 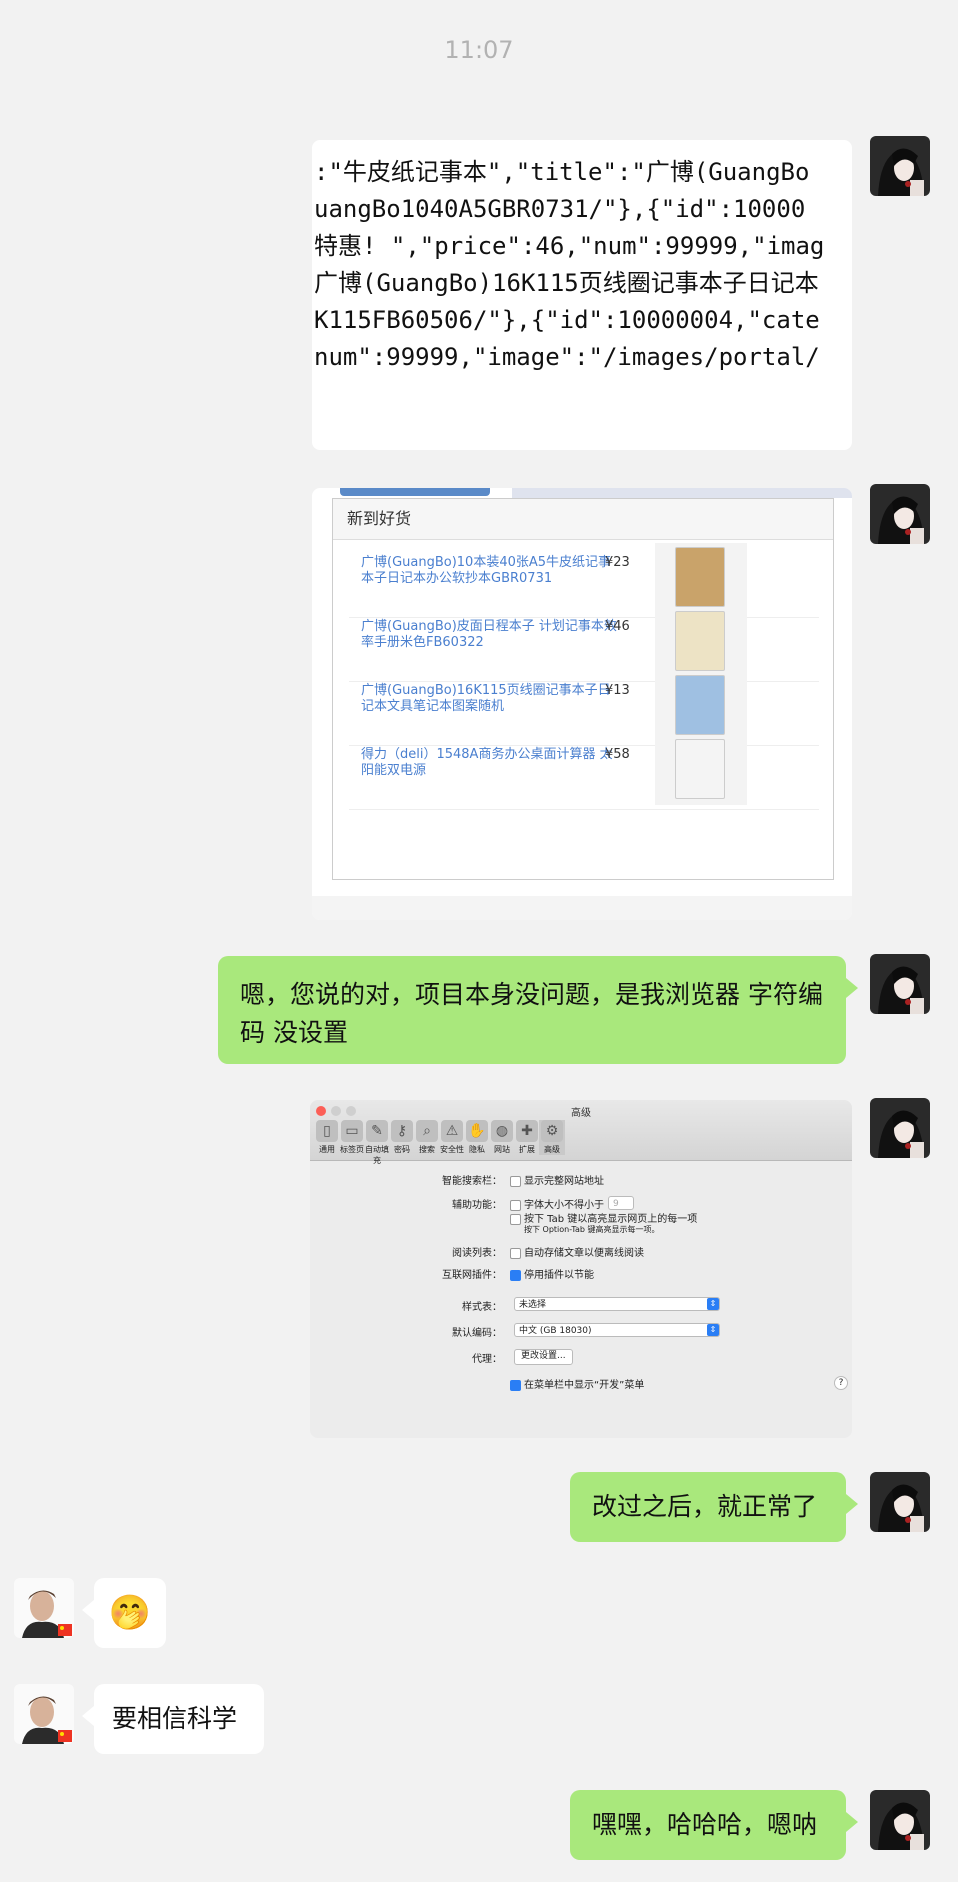 What do you see at coordinates (841, 1383) in the screenshot?
I see `help-button: ?` at bounding box center [841, 1383].